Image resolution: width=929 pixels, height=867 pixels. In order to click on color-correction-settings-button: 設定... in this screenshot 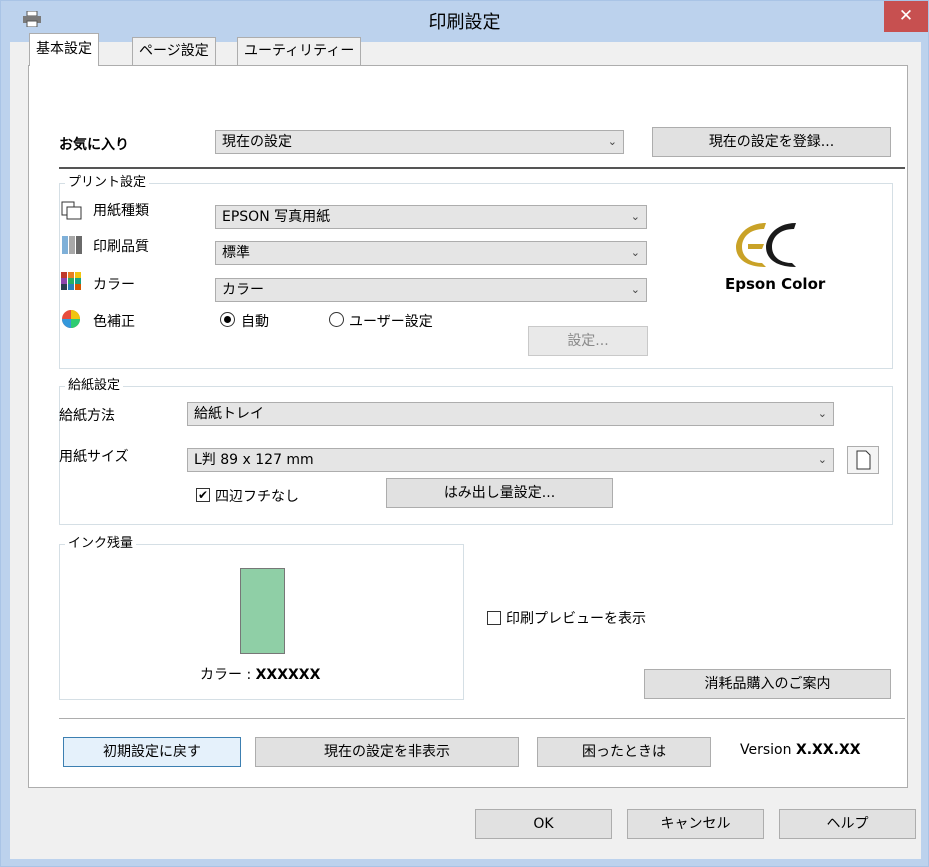, I will do `click(588, 341)`.